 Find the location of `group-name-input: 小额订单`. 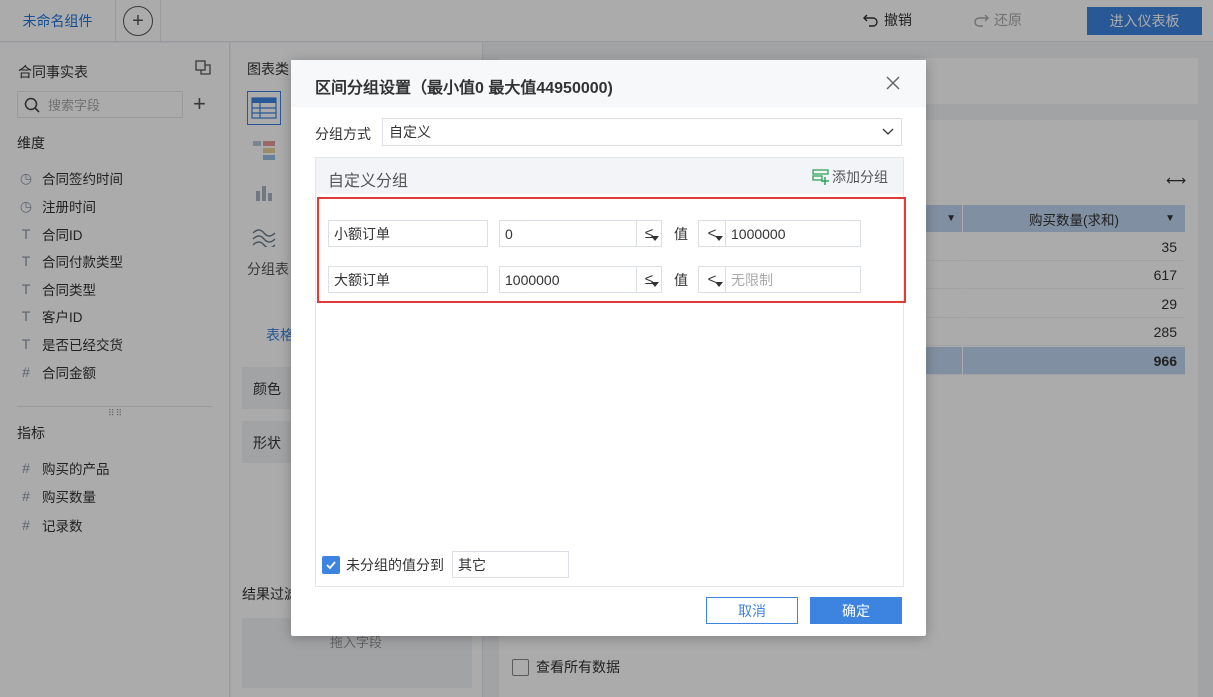

group-name-input: 小额订单 is located at coordinates (408, 233).